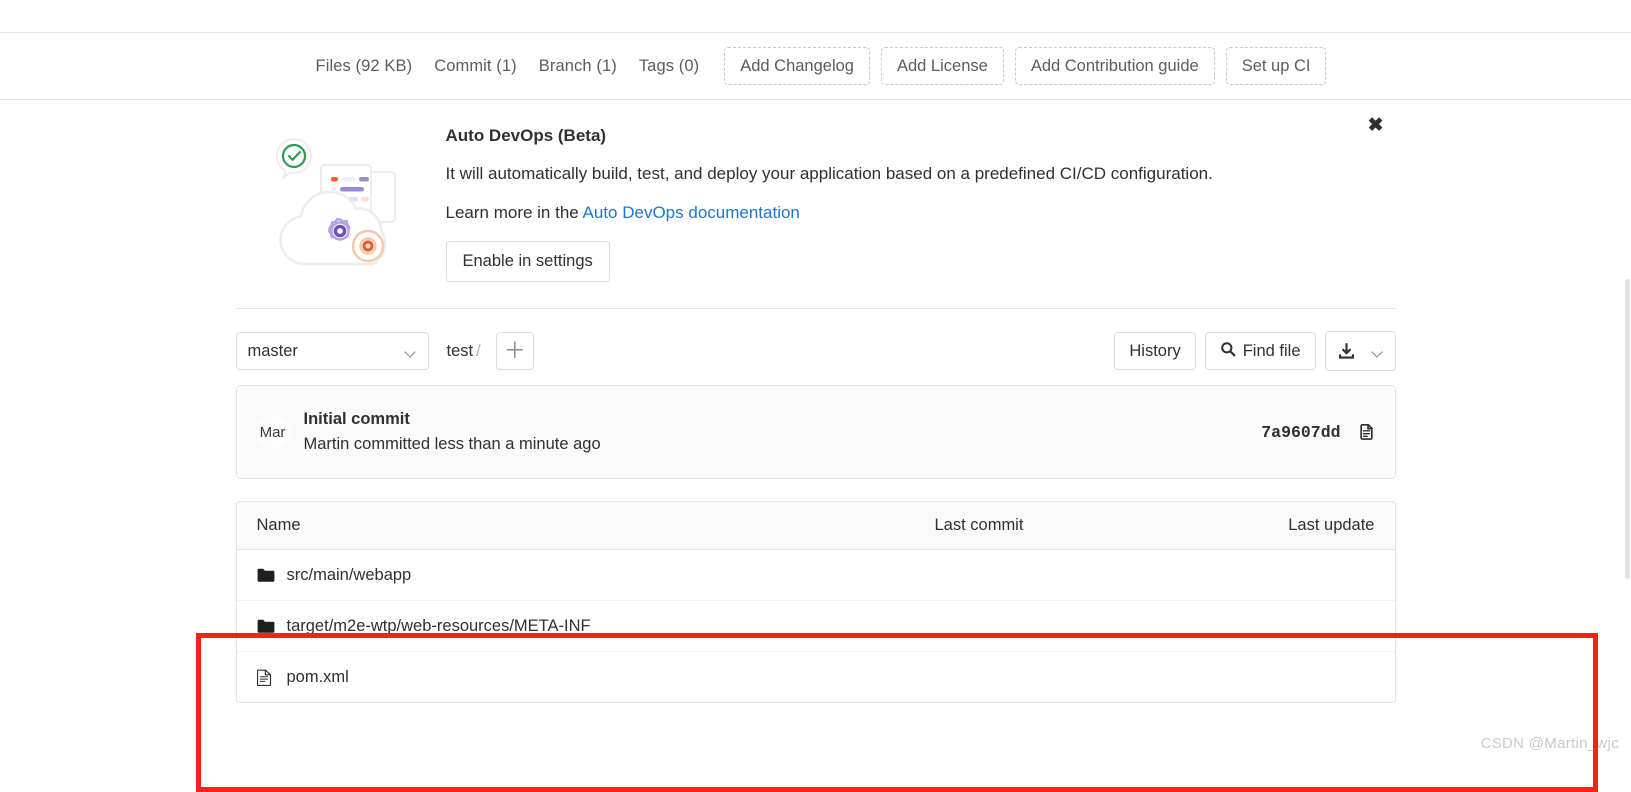 The image size is (1631, 792). What do you see at coordinates (815, 347) in the screenshot?
I see `file-browser-toolbar: master test / ＋ History Find file` at bounding box center [815, 347].